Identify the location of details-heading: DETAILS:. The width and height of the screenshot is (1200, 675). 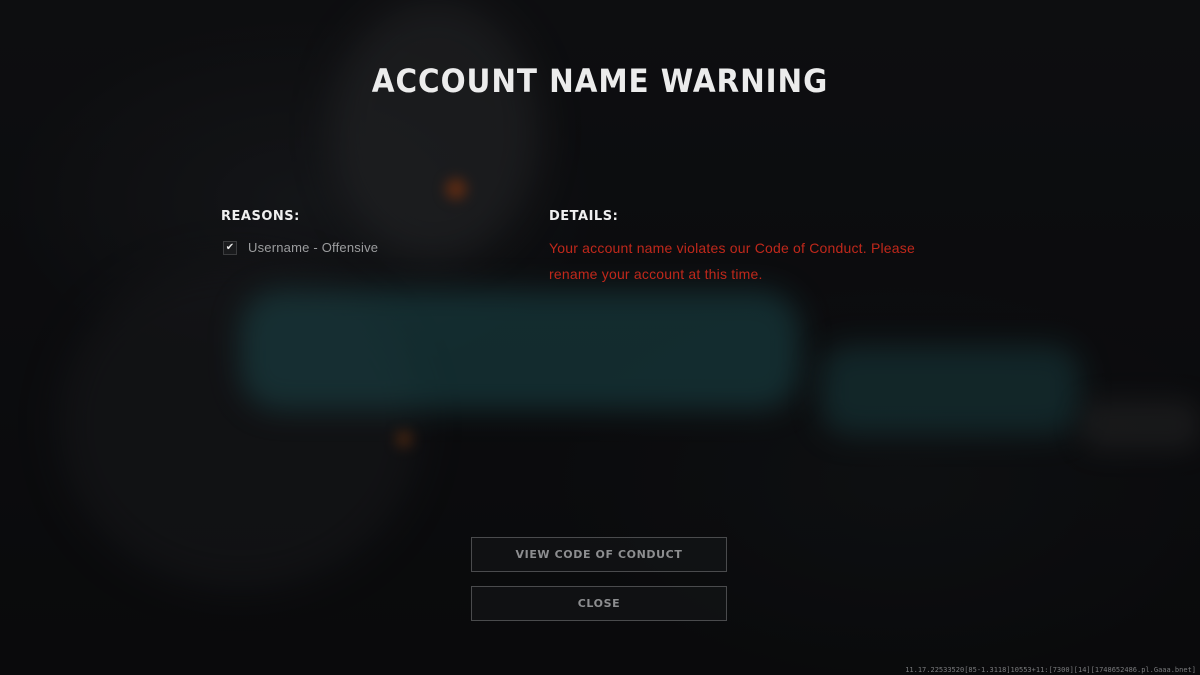
(584, 216).